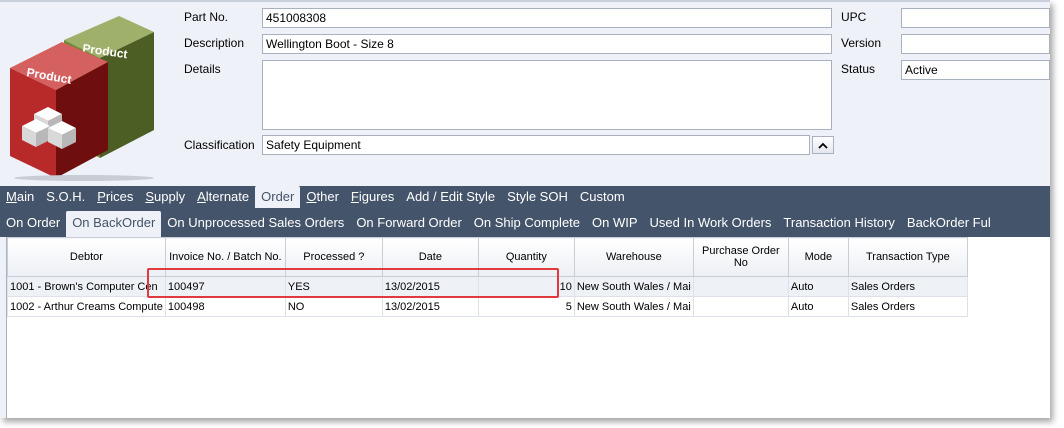 The height and width of the screenshot is (428, 1064). What do you see at coordinates (65, 197) in the screenshot?
I see `main-tab-s-o-h: S.O.H.` at bounding box center [65, 197].